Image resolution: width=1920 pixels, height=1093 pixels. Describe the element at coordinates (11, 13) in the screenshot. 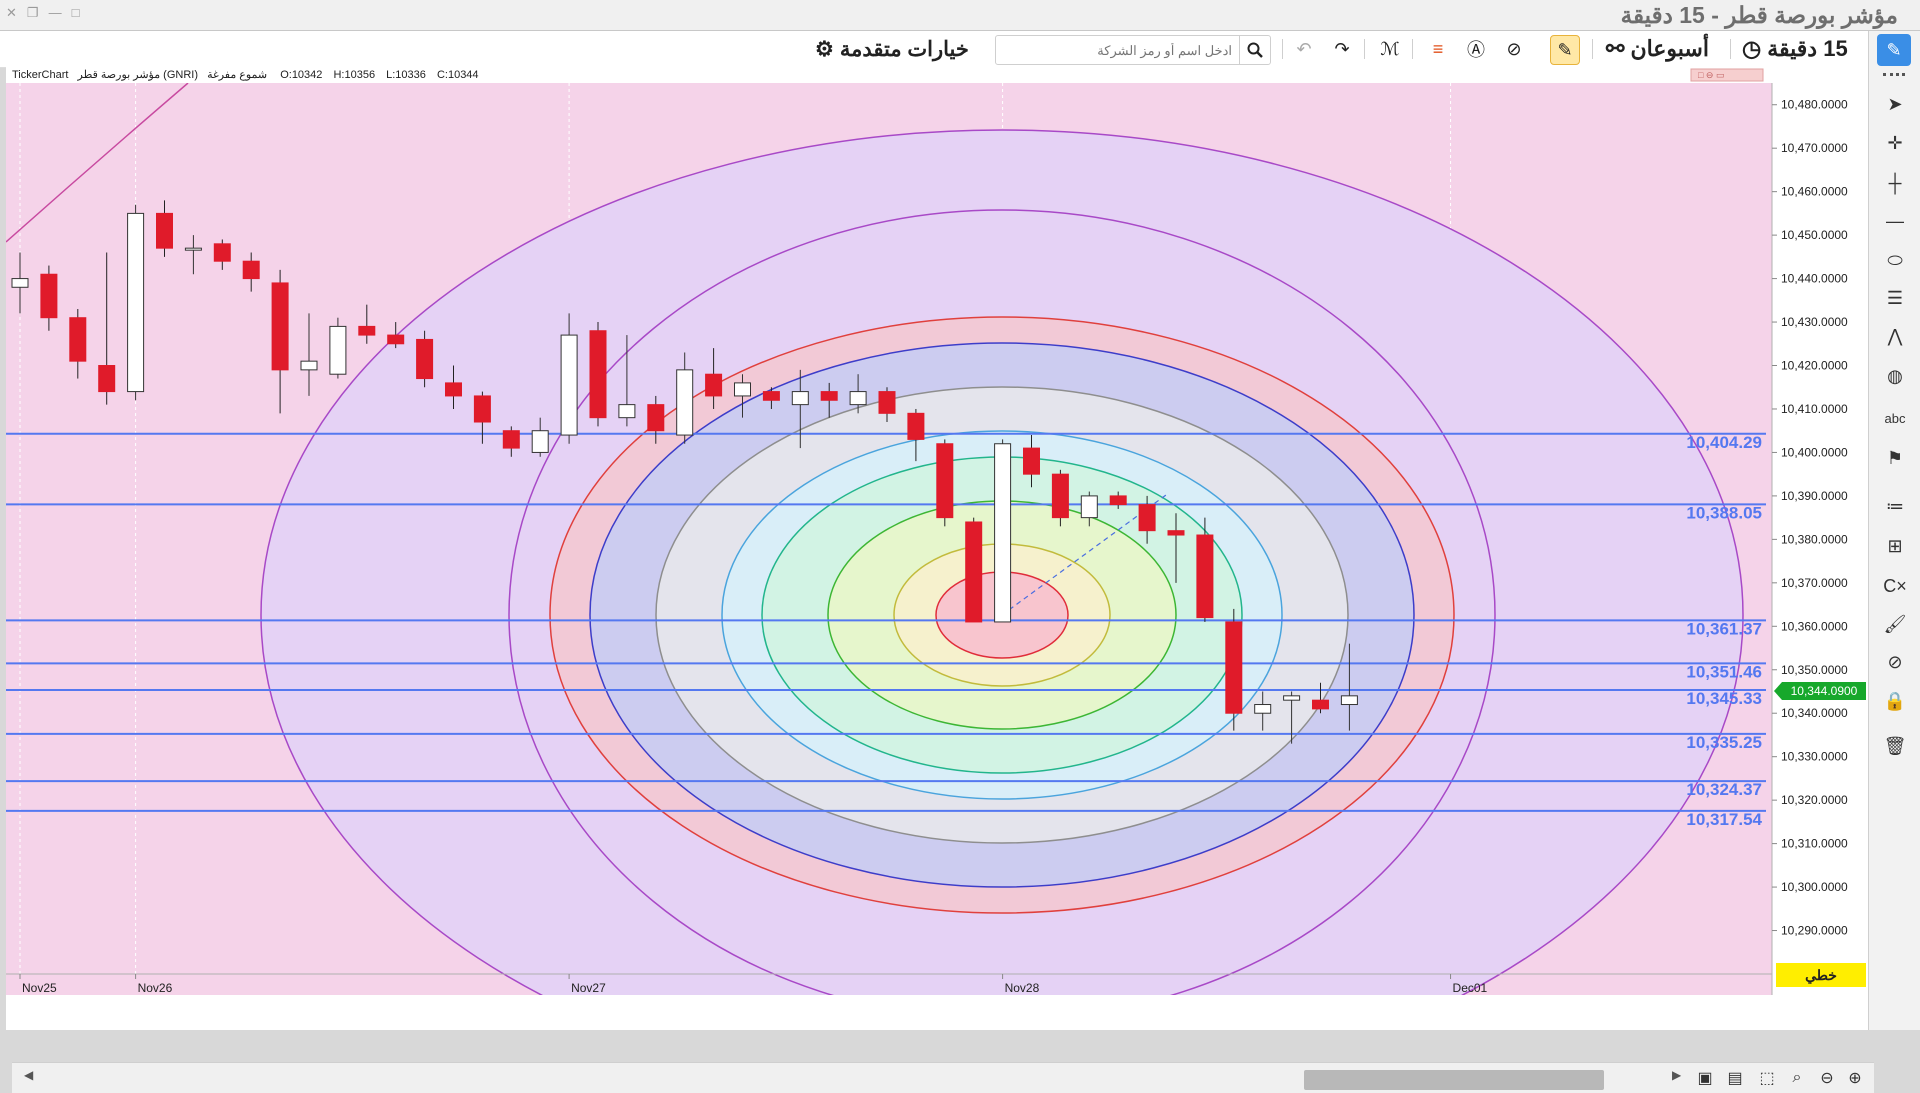

I see `close-icon: ✕` at that location.